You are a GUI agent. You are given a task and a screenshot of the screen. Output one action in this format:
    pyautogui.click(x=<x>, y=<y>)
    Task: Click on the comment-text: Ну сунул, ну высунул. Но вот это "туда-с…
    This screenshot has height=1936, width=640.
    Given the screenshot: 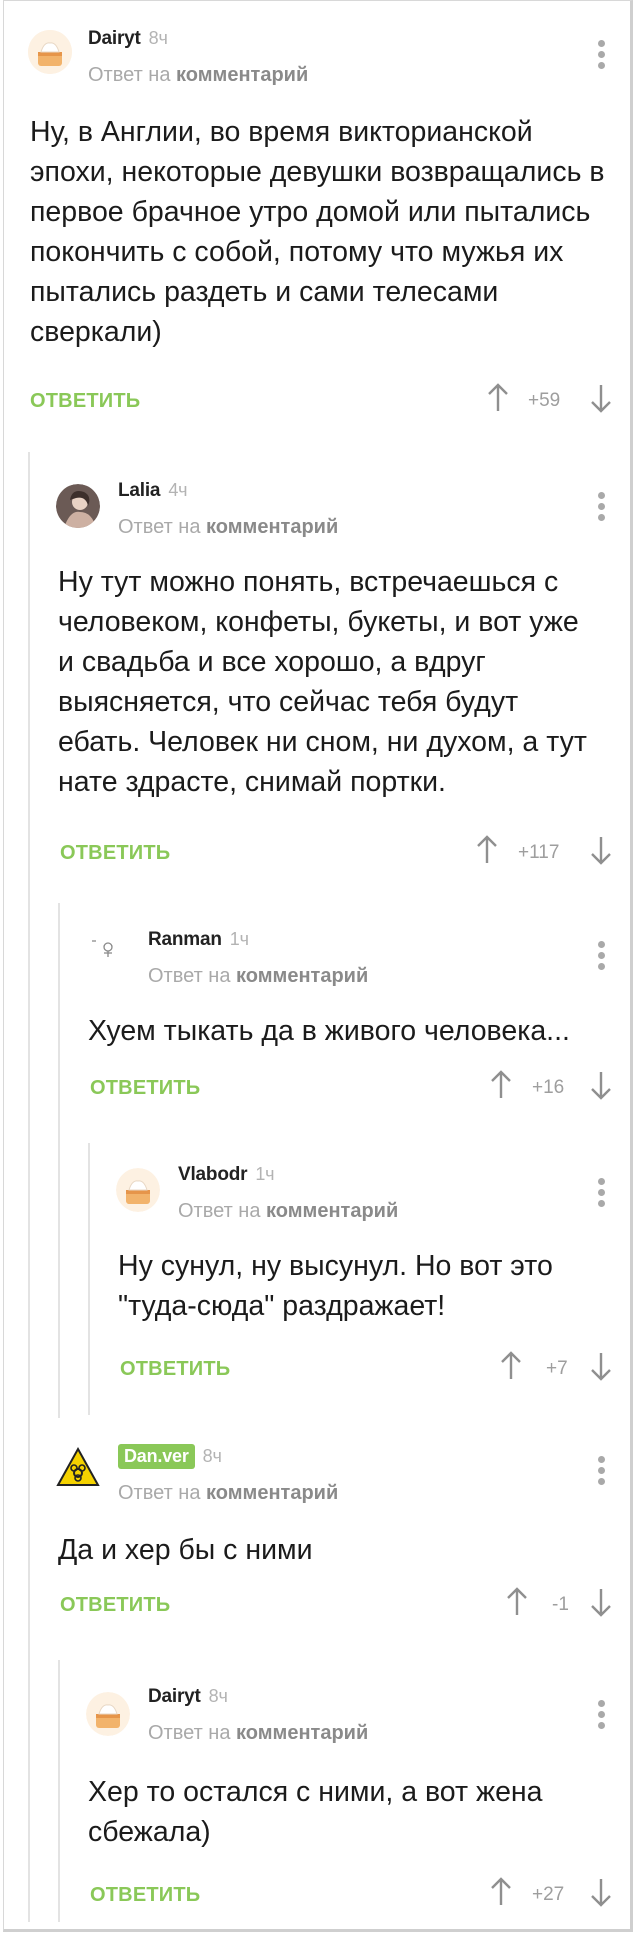 What is the action you would take?
    pyautogui.click(x=335, y=1286)
    